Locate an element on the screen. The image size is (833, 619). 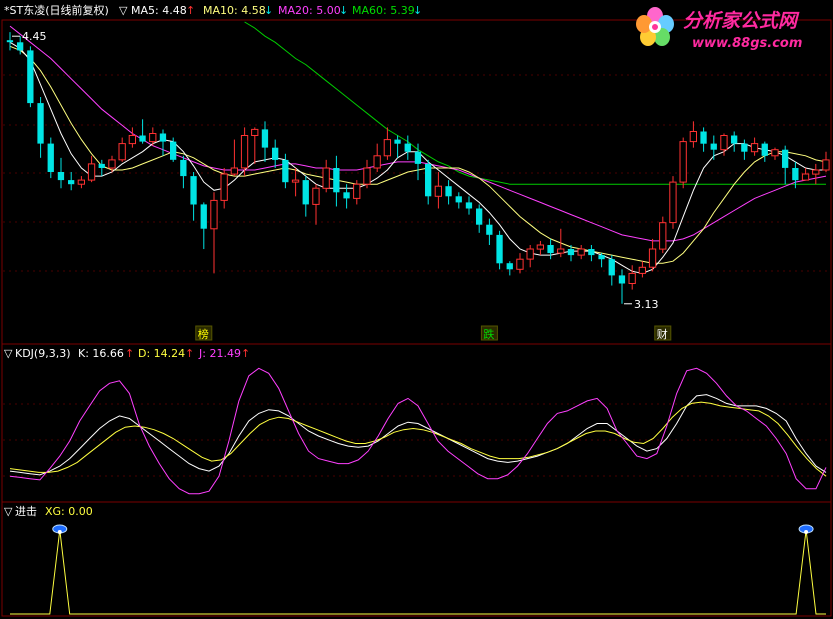
ma10-label: MA10: 4.58 is located at coordinates (234, 10).